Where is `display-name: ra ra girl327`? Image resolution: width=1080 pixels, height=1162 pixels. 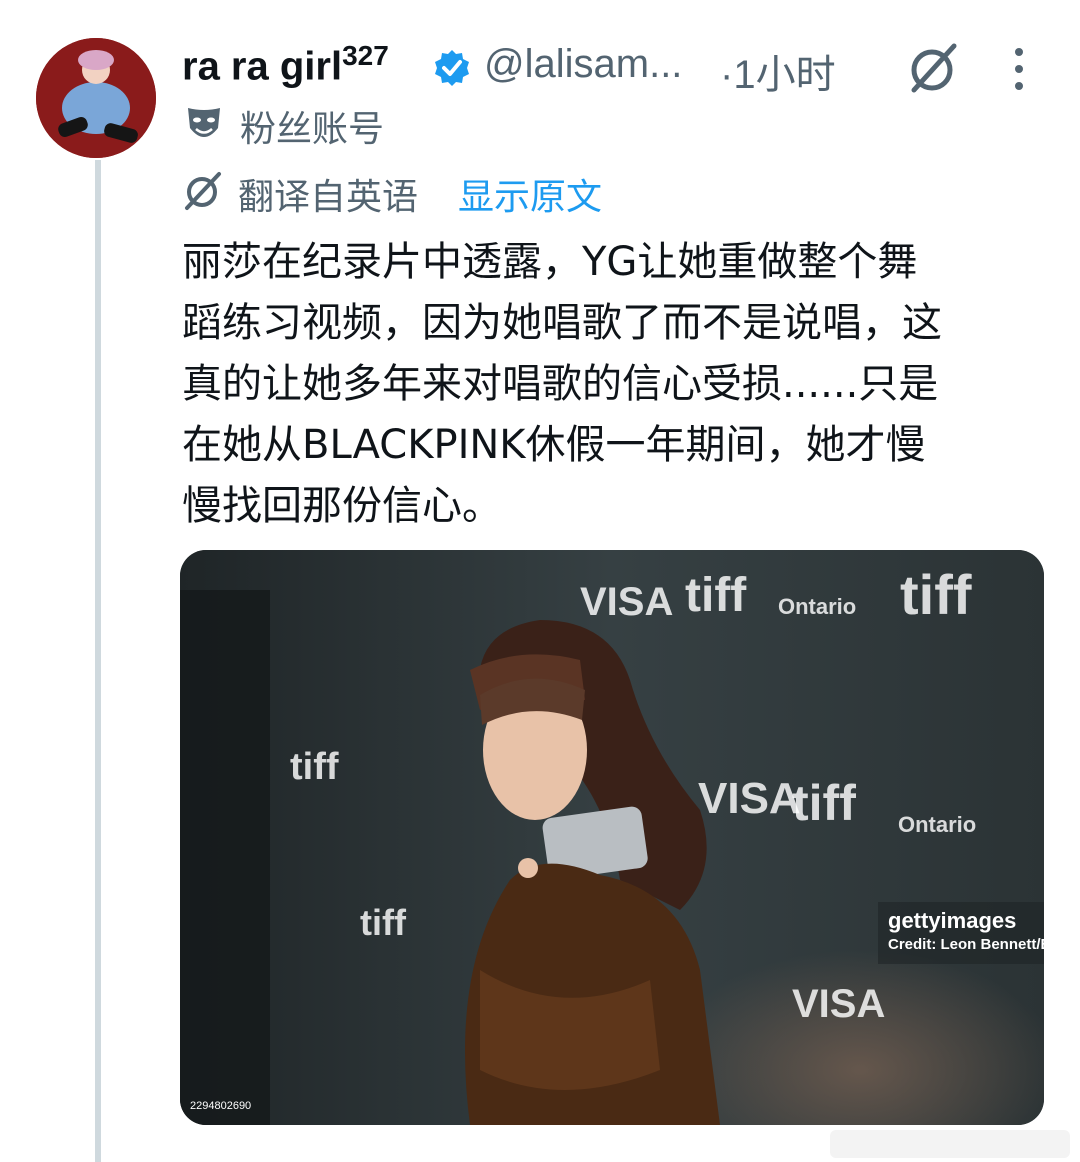
display-name: ra ra girl327 is located at coordinates (285, 64).